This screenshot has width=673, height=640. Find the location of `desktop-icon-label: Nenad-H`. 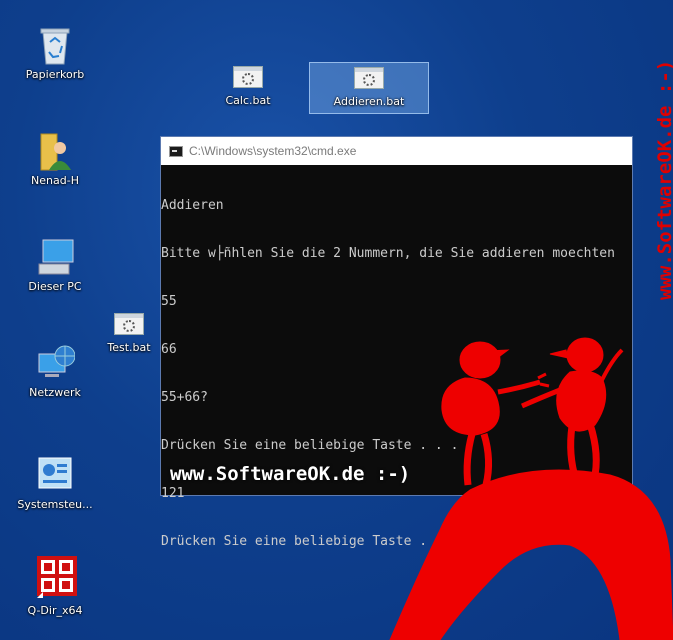

desktop-icon-label: Nenad-H is located at coordinates (55, 180).